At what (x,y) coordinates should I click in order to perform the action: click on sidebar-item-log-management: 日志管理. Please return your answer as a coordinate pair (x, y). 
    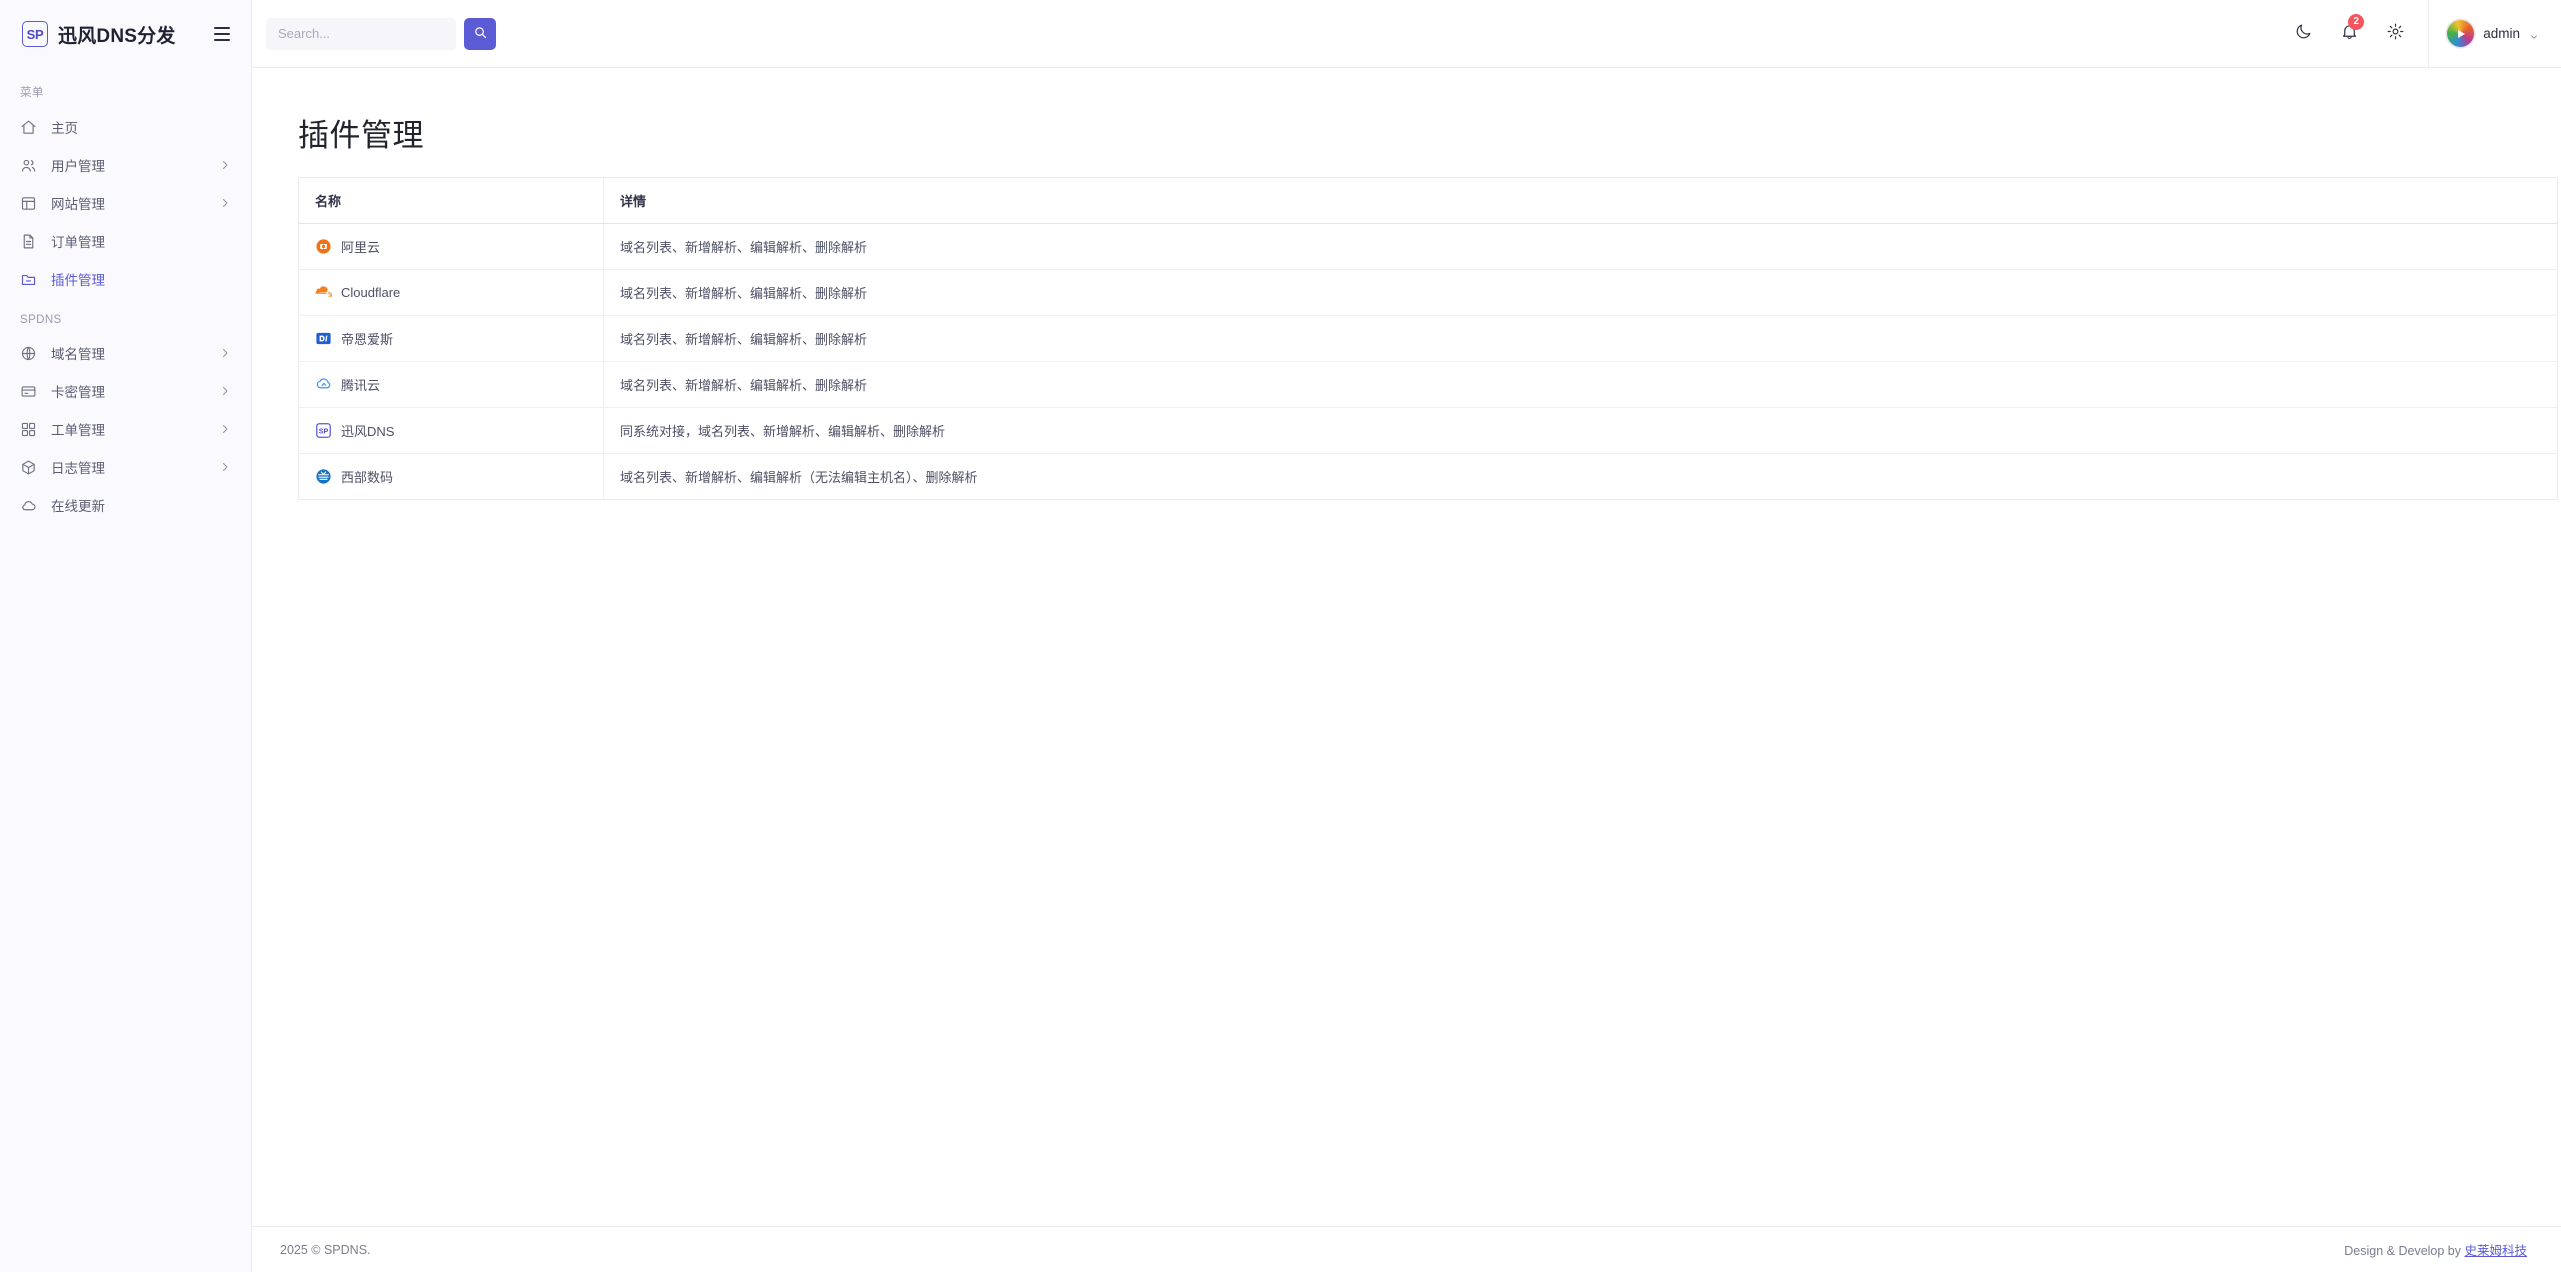
    Looking at the image, I should click on (125, 467).